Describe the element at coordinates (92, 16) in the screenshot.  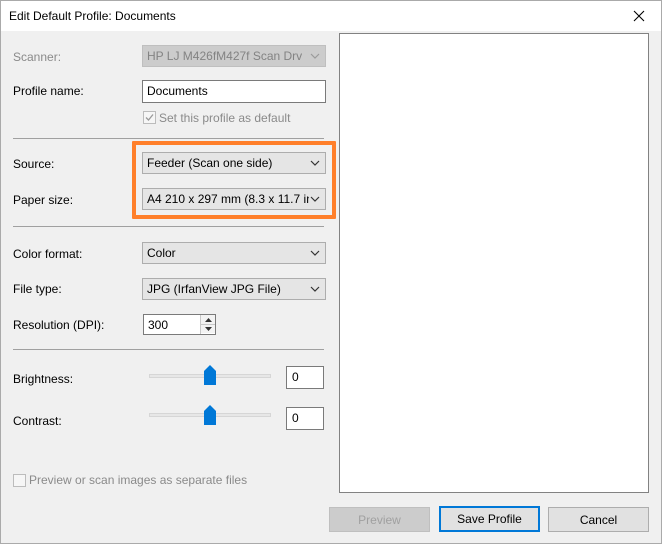
I see `window-title: Edit Default Profile: Documents` at that location.